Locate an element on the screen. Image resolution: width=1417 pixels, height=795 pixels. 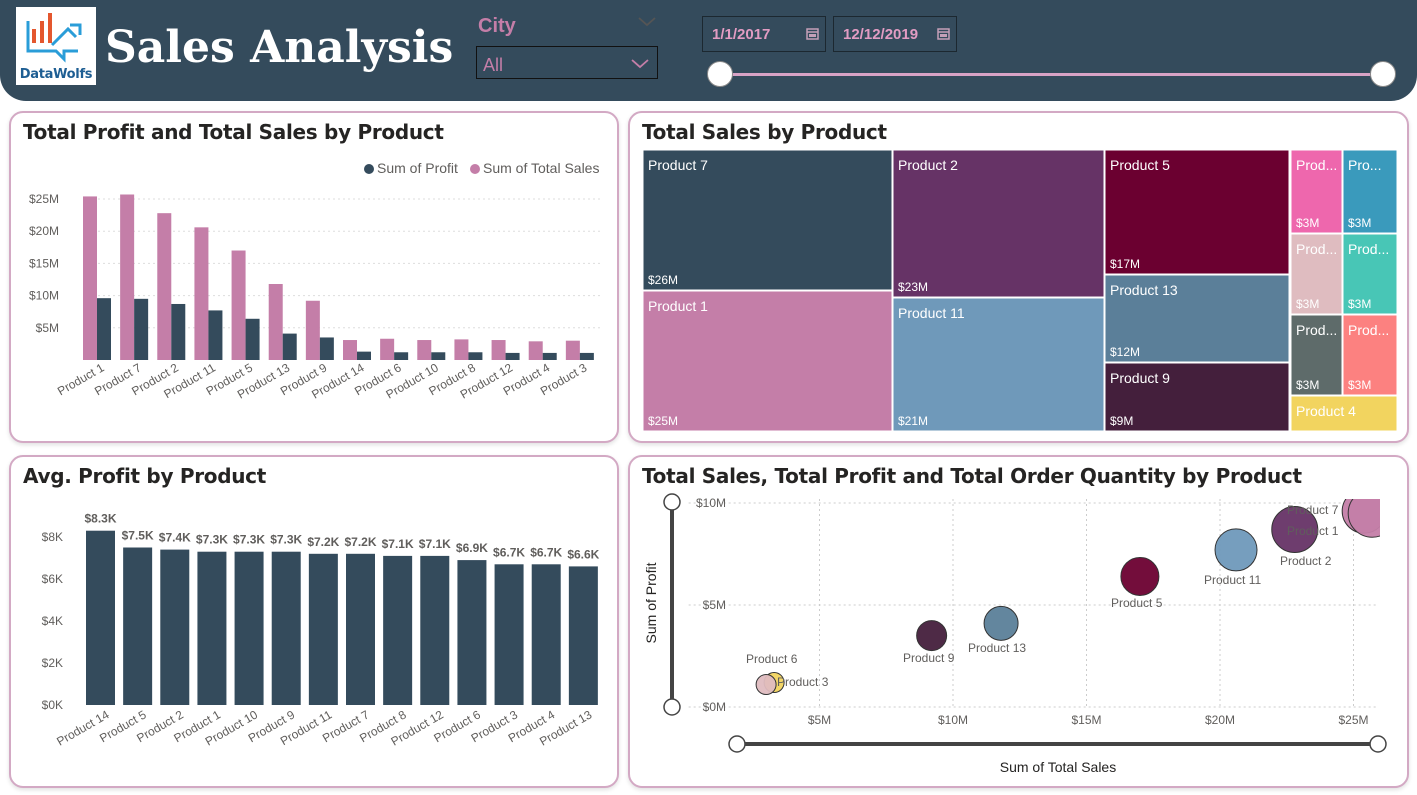
avg-profit-title: Avg. Profit by Product is located at coordinates (144, 476).